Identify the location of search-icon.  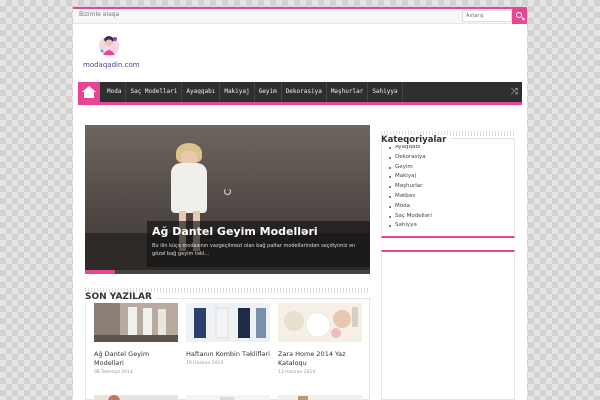
(519, 15).